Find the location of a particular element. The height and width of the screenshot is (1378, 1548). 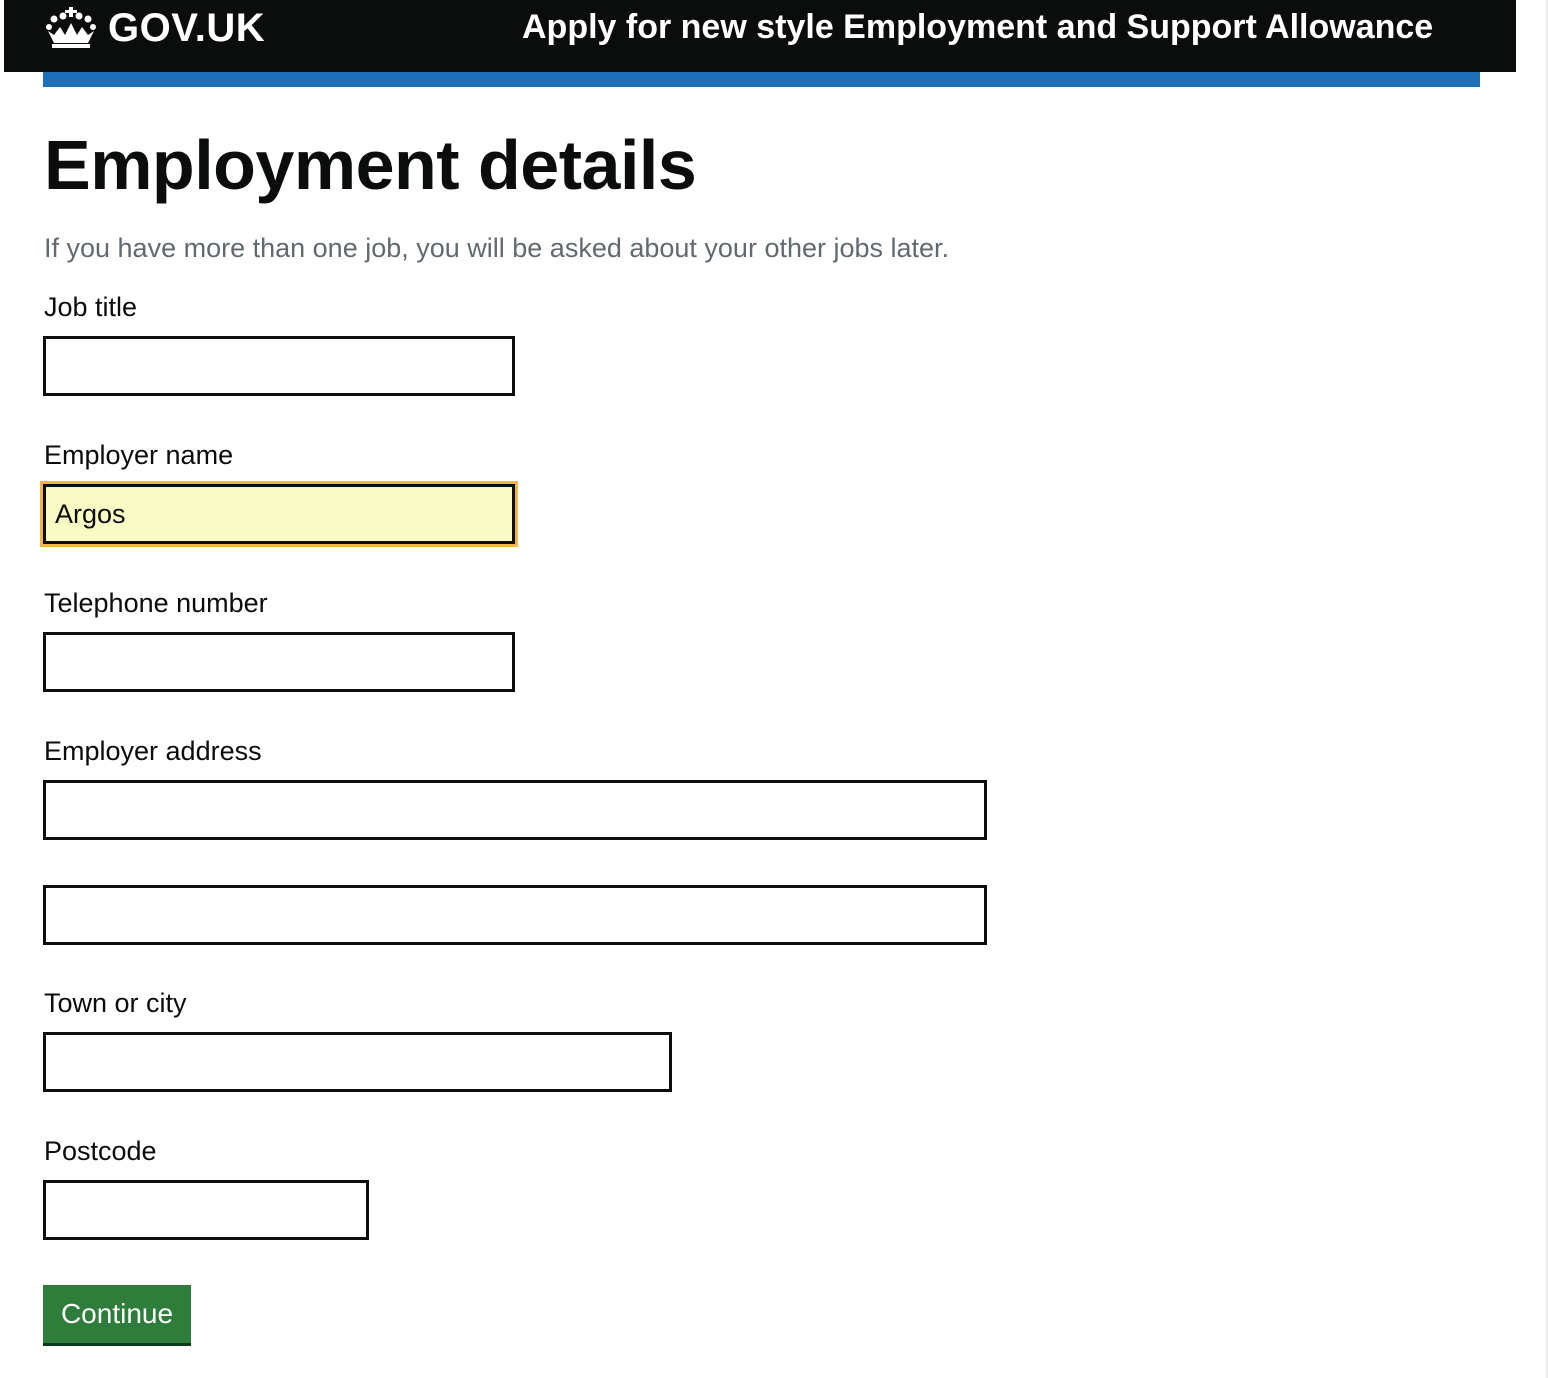

continue-button: Continue is located at coordinates (117, 1314).